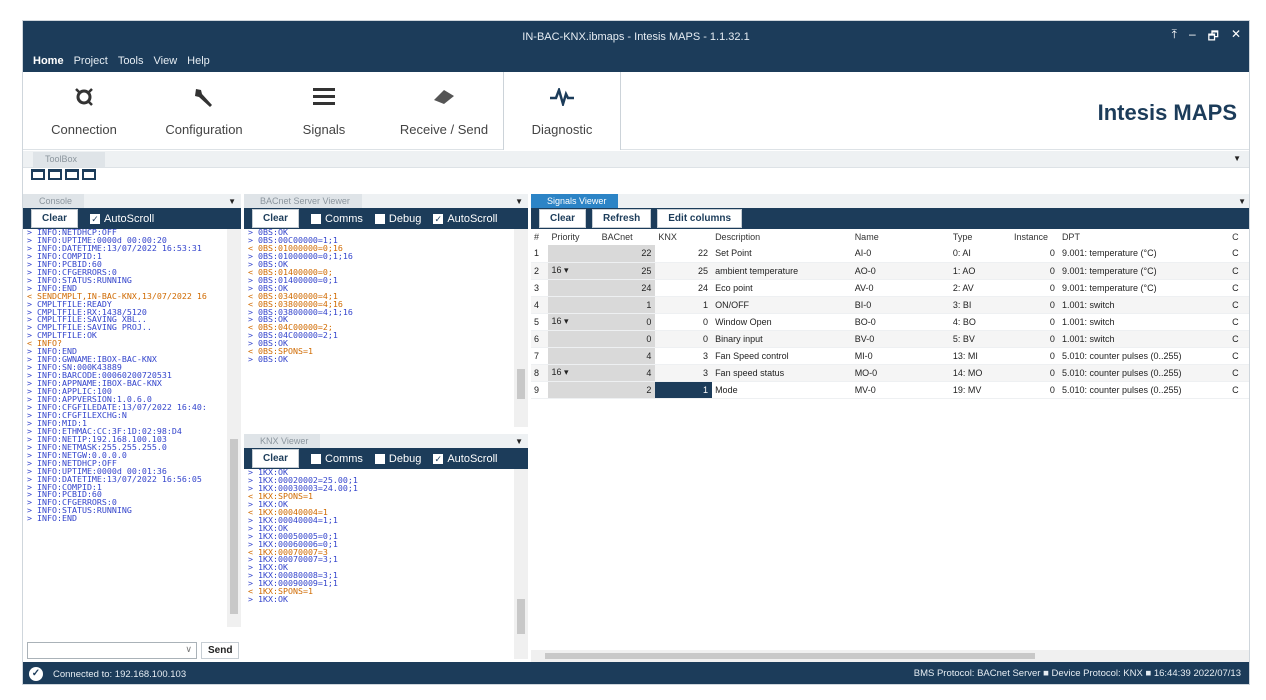 The image size is (1266, 700). Describe the element at coordinates (1167, 112) in the screenshot. I see `brand-logo: Intesis MAPS` at that location.